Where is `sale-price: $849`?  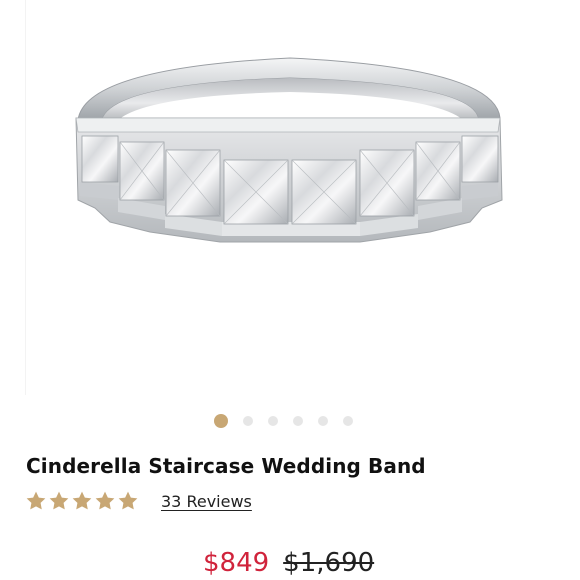
sale-price: $849 is located at coordinates (236, 563).